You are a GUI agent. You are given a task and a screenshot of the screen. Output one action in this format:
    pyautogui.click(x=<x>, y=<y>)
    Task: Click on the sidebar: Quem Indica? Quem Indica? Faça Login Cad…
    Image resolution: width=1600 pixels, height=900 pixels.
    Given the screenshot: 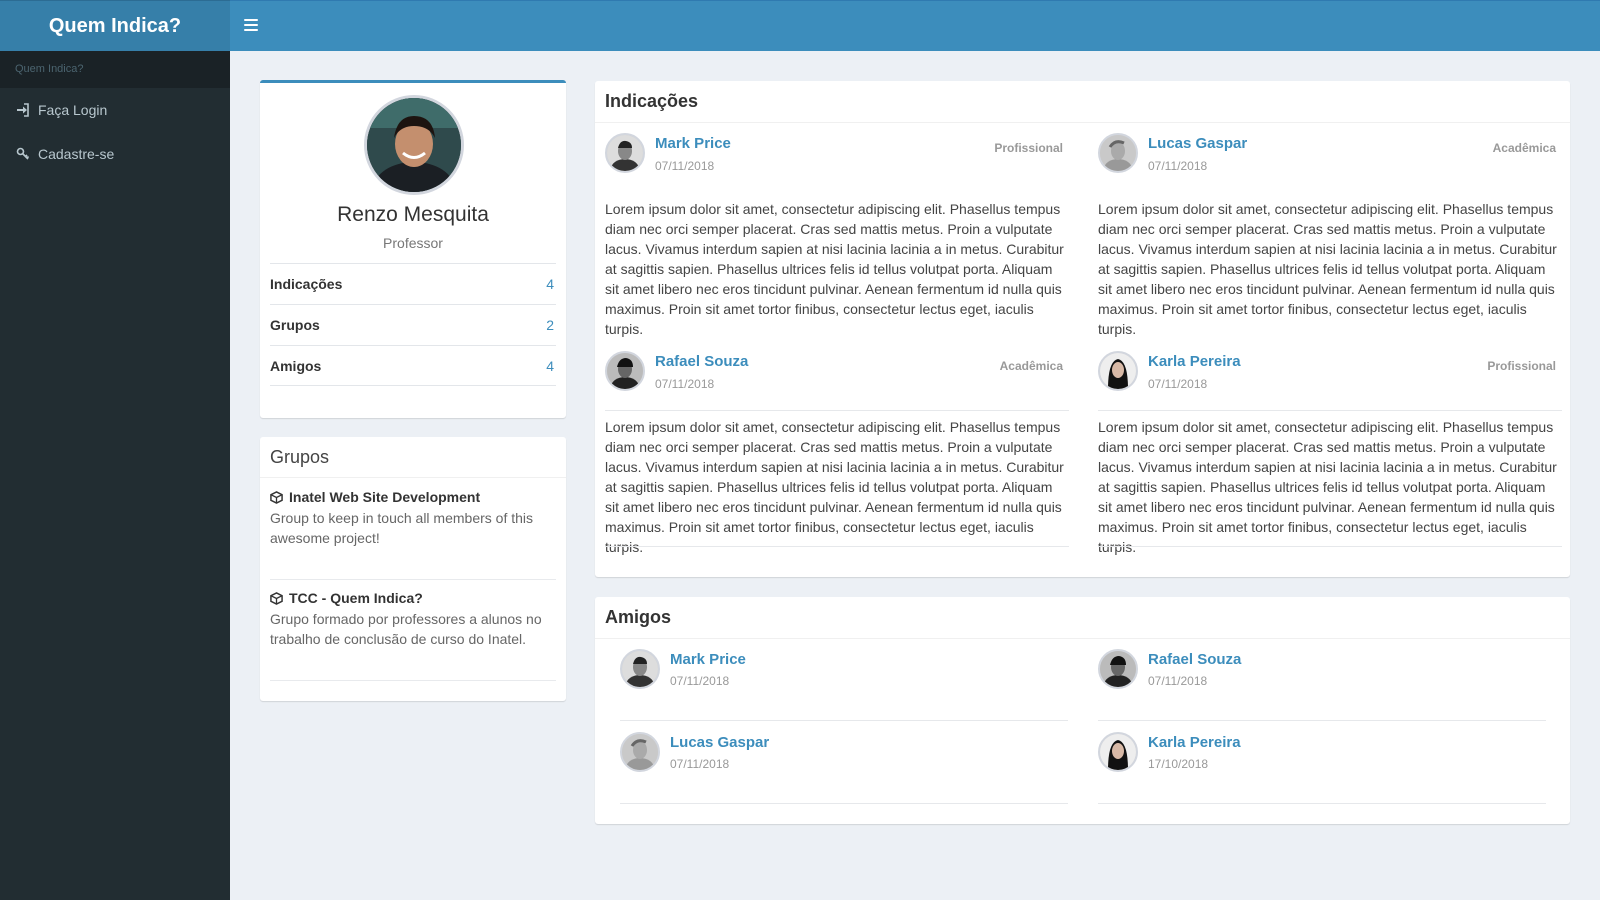 What is the action you would take?
    pyautogui.click(x=115, y=450)
    